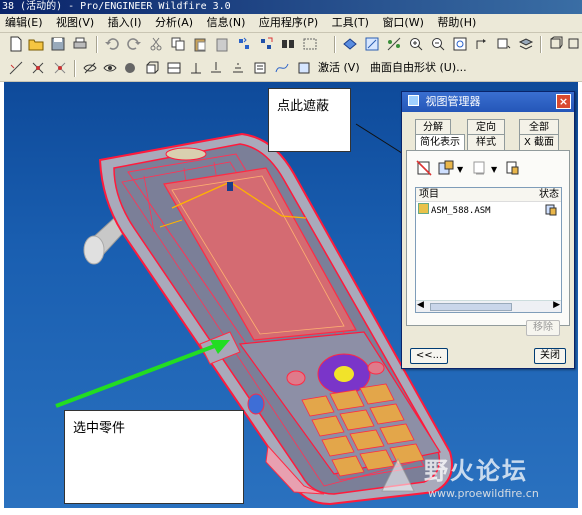 The height and width of the screenshot is (515, 582). Describe the element at coordinates (429, 194) in the screenshot. I see `column-item: 项目` at that location.